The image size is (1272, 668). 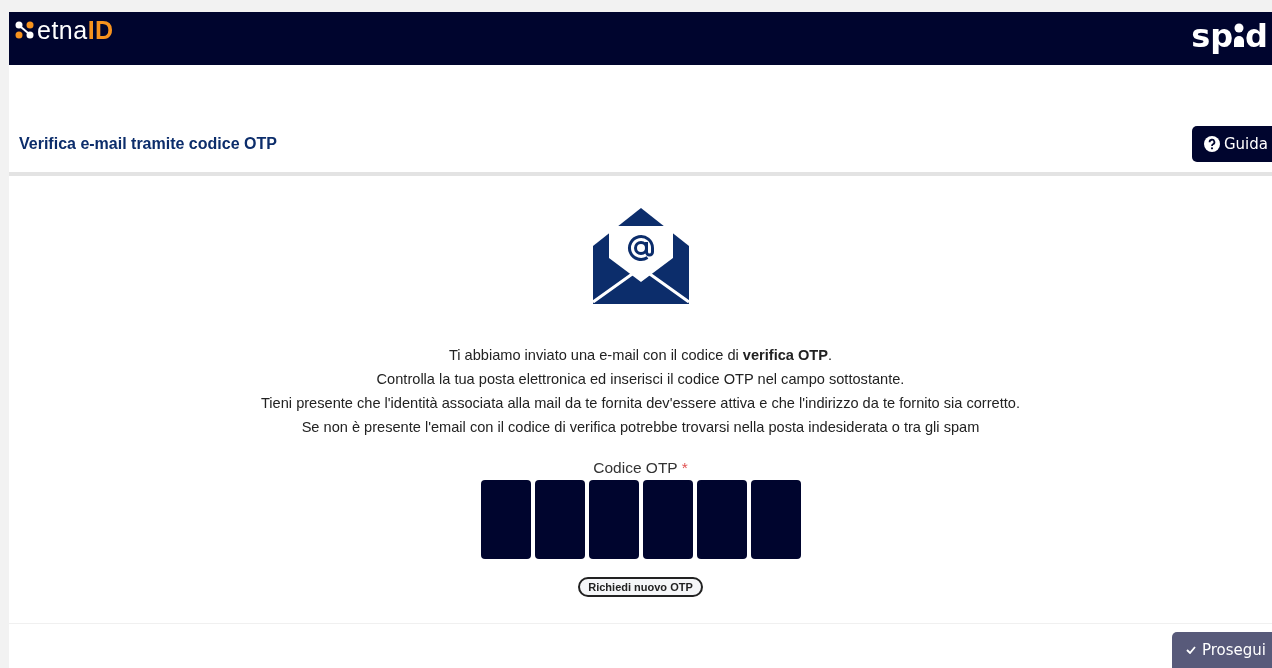 What do you see at coordinates (1256, 36) in the screenshot?
I see `logo-text: d` at bounding box center [1256, 36].